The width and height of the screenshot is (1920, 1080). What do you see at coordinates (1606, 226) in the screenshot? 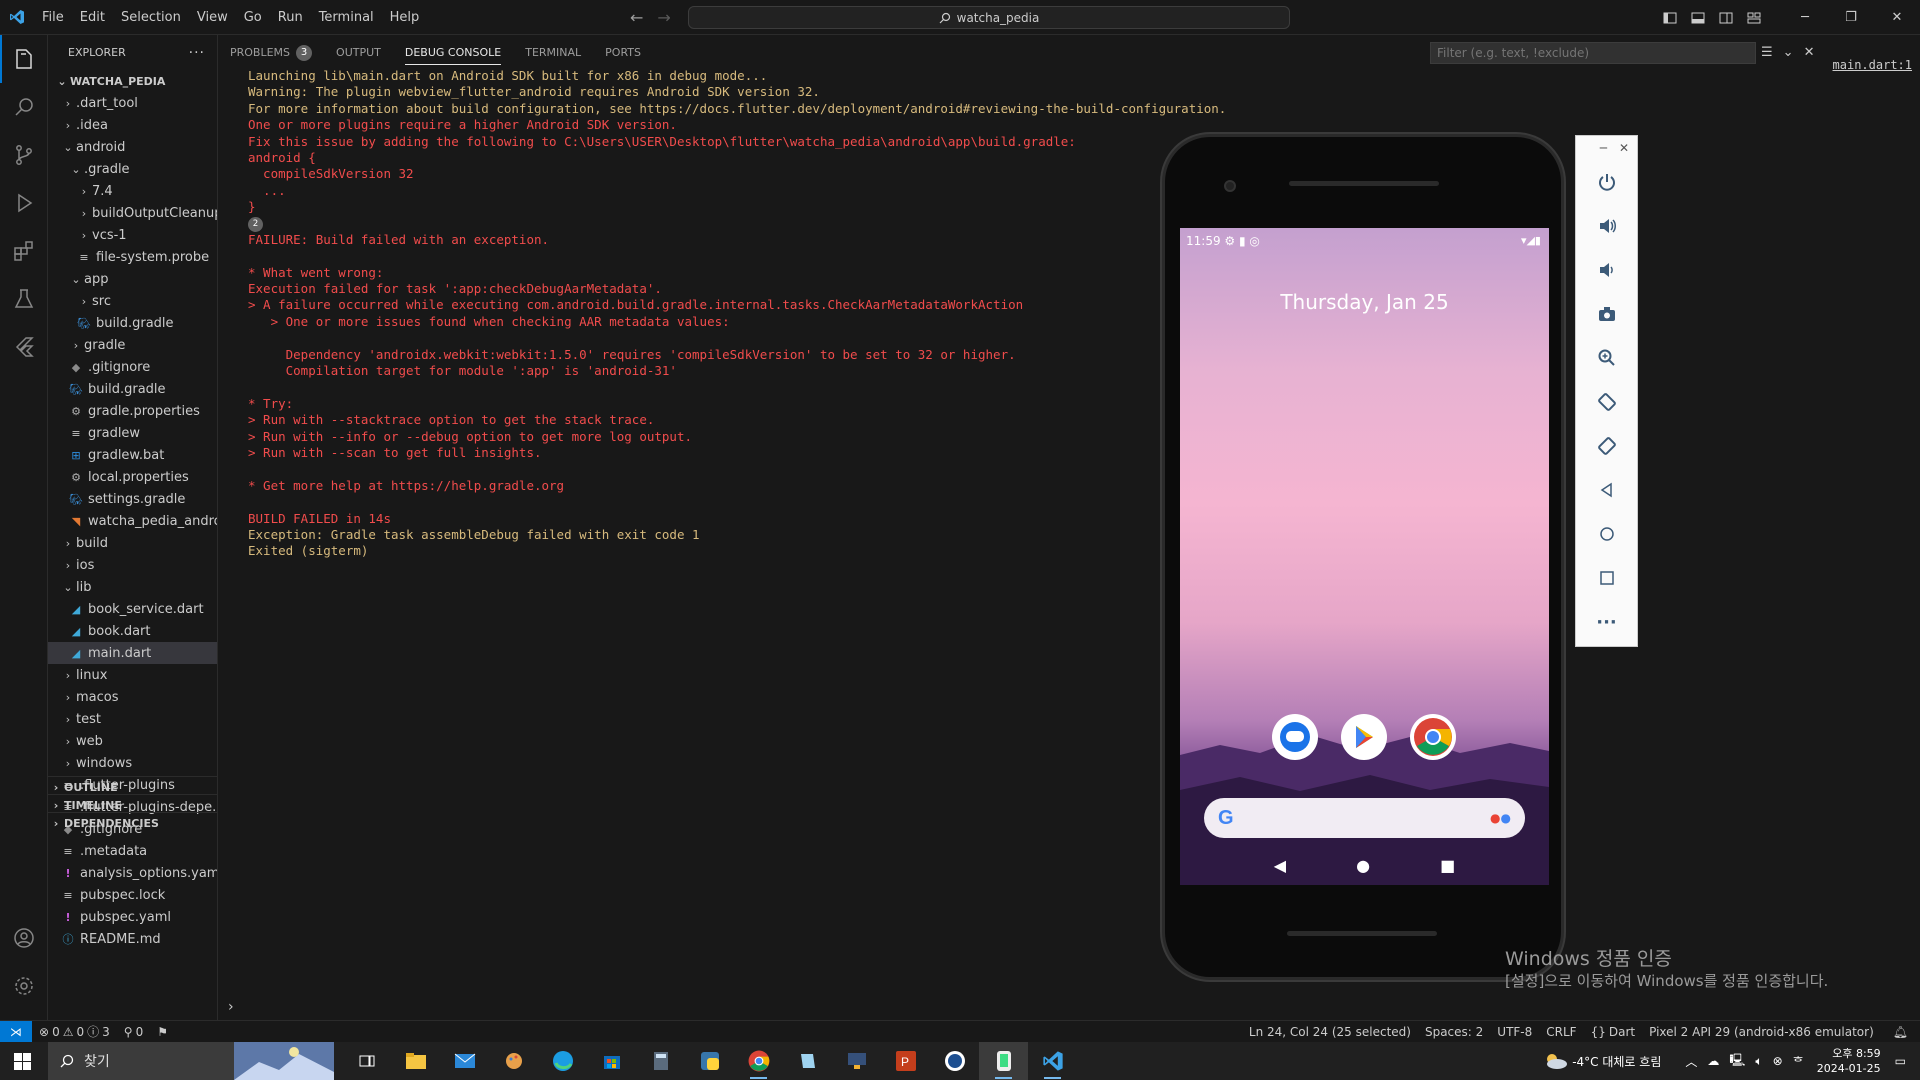
I see `volume-up-icon` at bounding box center [1606, 226].